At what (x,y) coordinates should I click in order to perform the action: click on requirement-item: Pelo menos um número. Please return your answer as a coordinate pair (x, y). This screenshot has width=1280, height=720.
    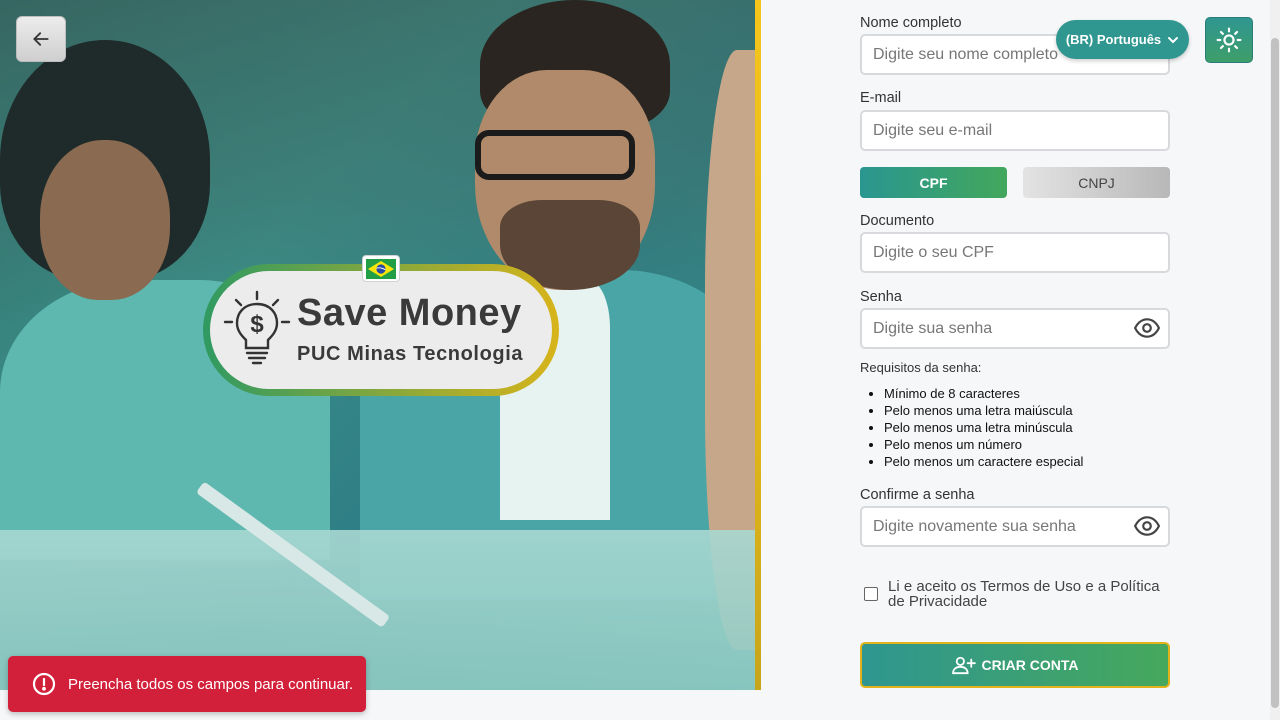
    Looking at the image, I should click on (983, 444).